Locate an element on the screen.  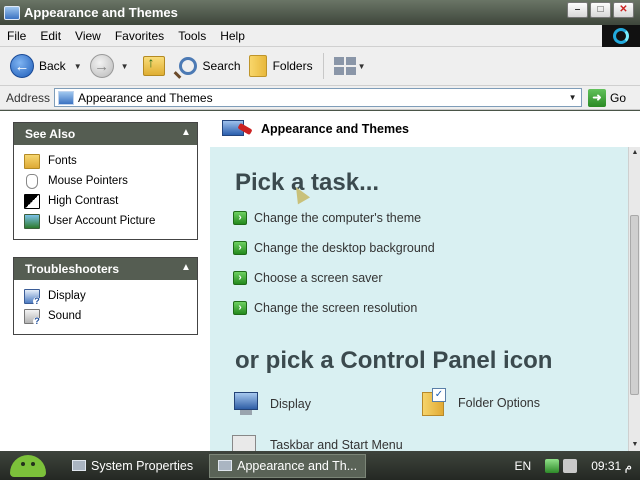
see-also-item-high-contrast: High Contrast is located at coordinates (110, 201).